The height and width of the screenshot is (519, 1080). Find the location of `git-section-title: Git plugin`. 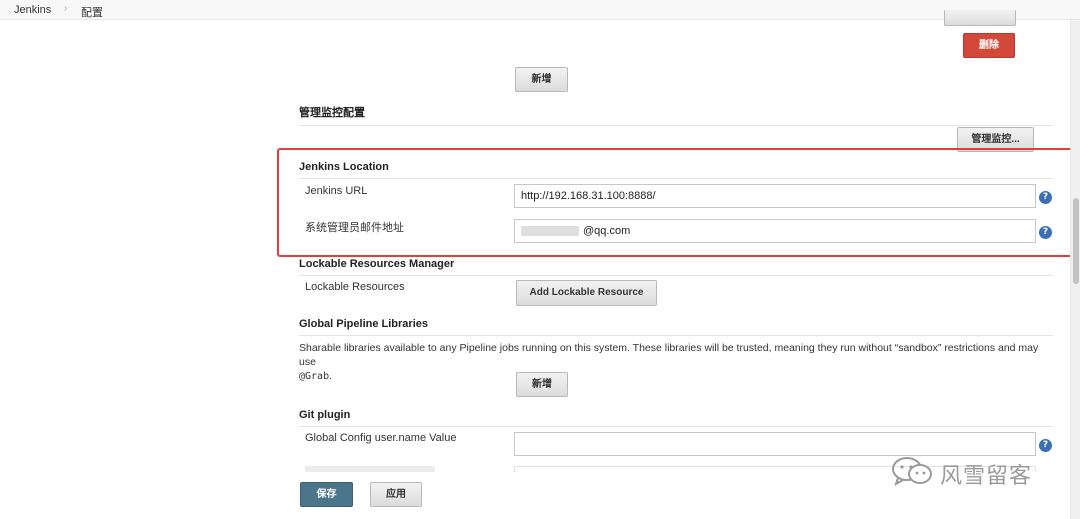

git-section-title: Git plugin is located at coordinates (676, 418).